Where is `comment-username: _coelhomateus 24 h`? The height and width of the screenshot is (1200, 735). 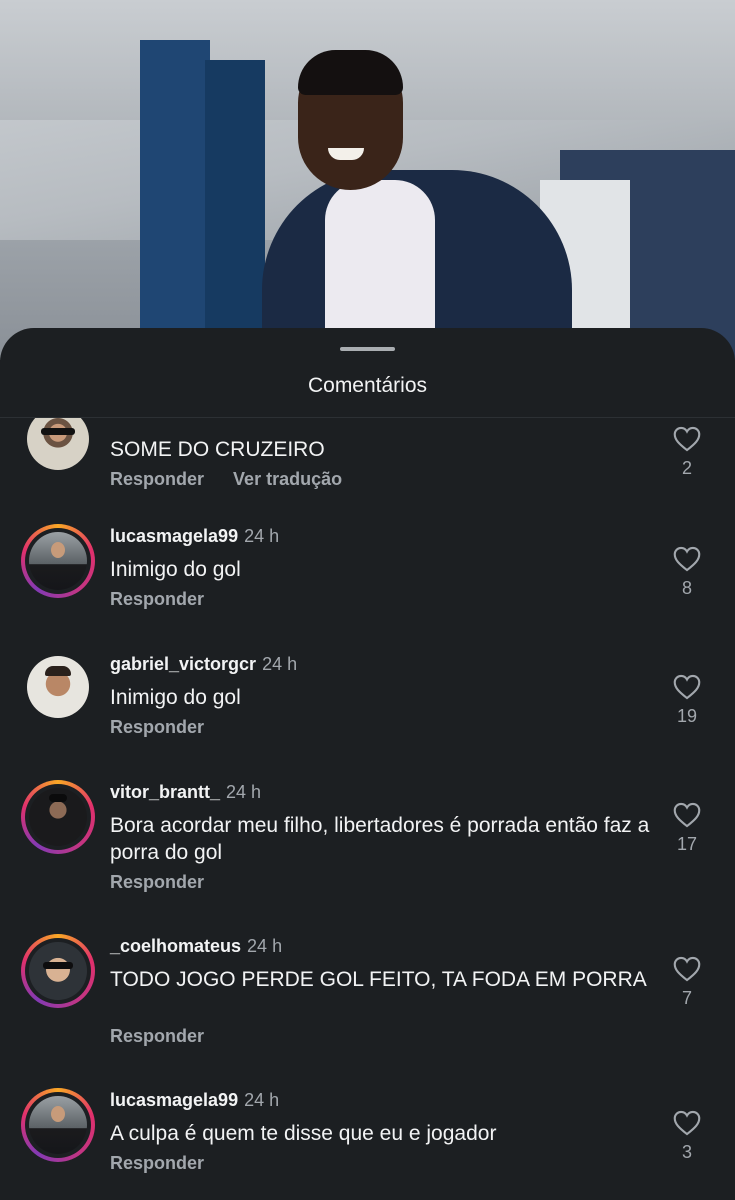 comment-username: _coelhomateus 24 h is located at coordinates (196, 946).